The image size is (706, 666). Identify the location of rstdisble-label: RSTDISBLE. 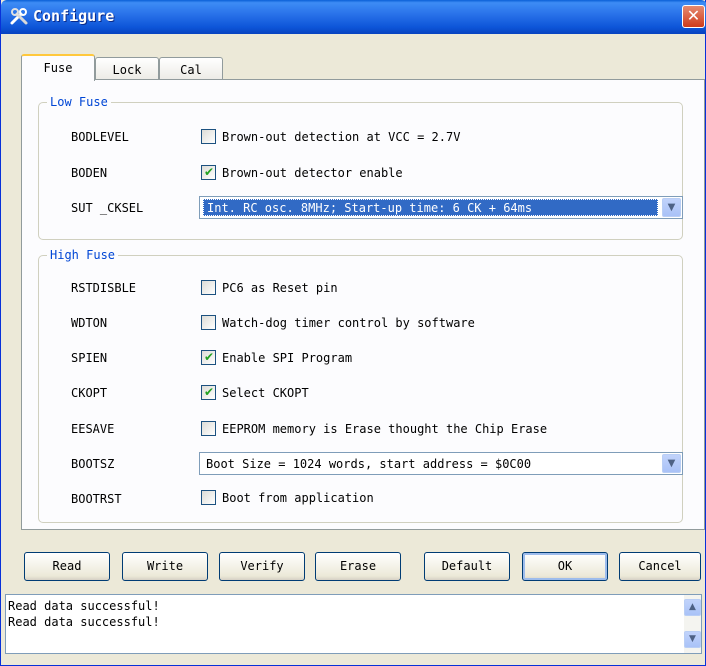
(104, 288).